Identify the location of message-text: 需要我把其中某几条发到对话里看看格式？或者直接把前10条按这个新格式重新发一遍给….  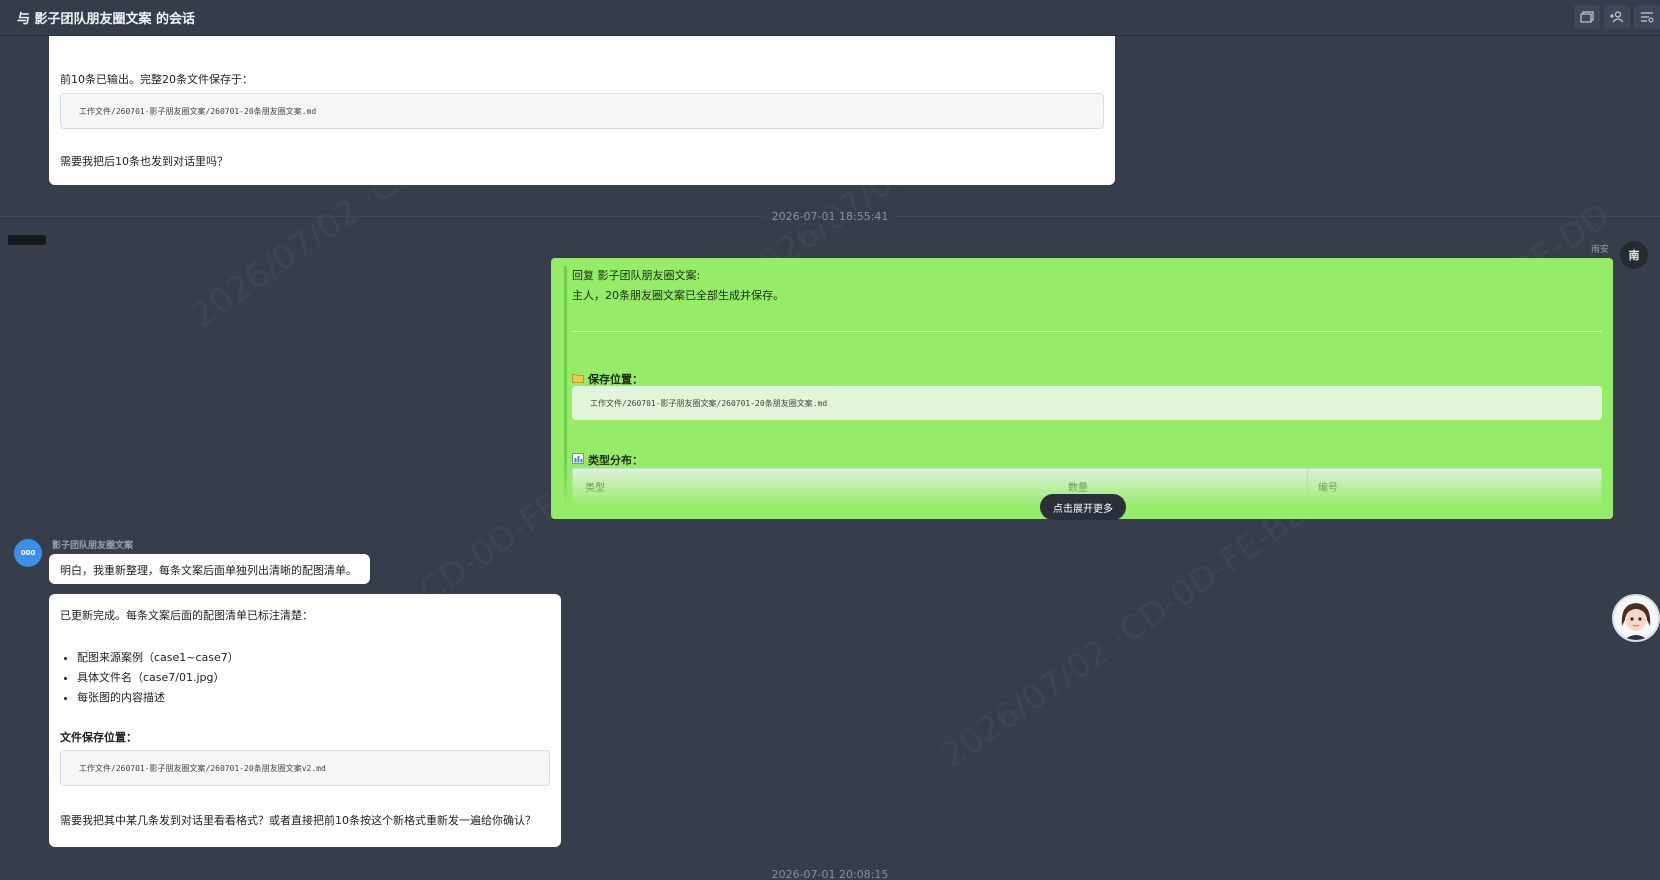
(298, 820).